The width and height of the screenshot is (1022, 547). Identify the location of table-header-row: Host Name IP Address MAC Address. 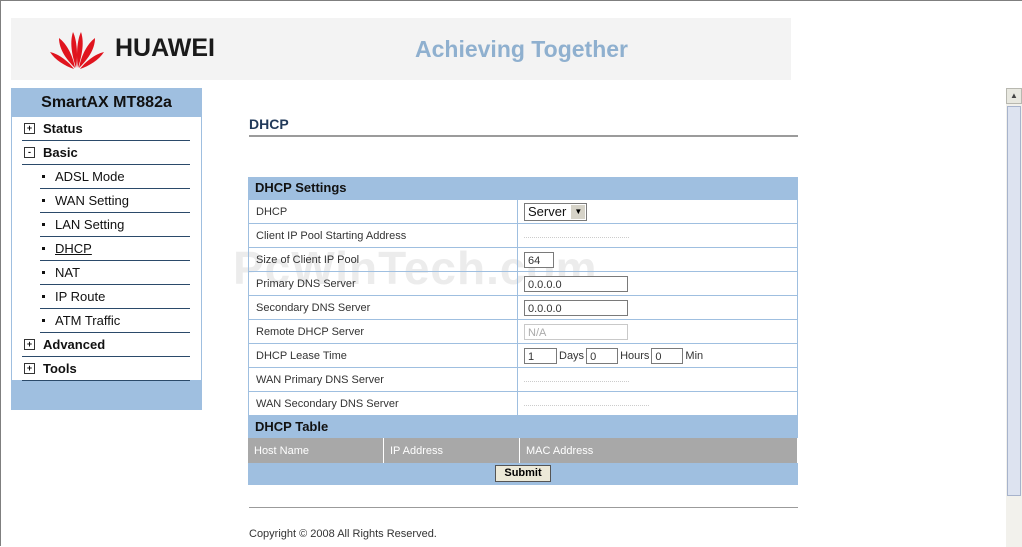
(523, 450).